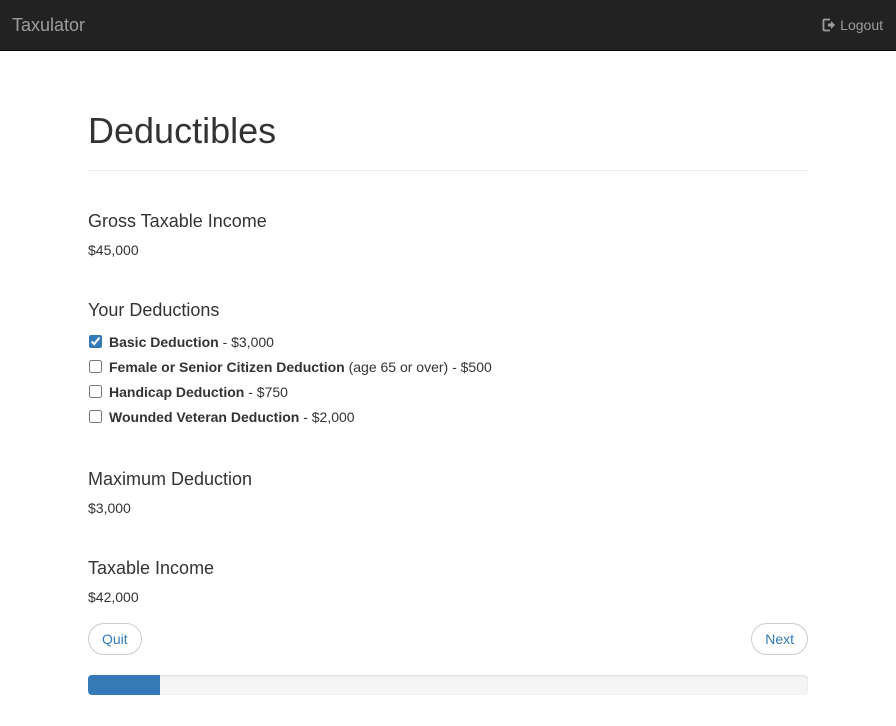  What do you see at coordinates (95, 341) in the screenshot?
I see `deduction-checkbox-basic` at bounding box center [95, 341].